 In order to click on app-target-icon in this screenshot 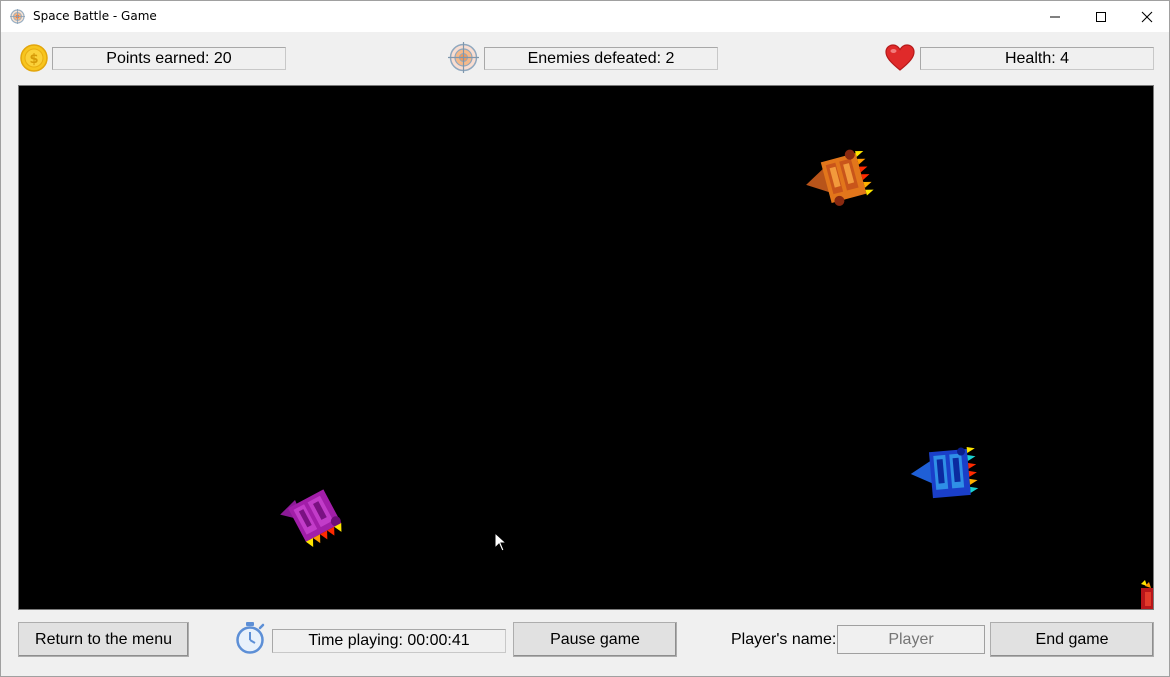, I will do `click(17, 16)`.